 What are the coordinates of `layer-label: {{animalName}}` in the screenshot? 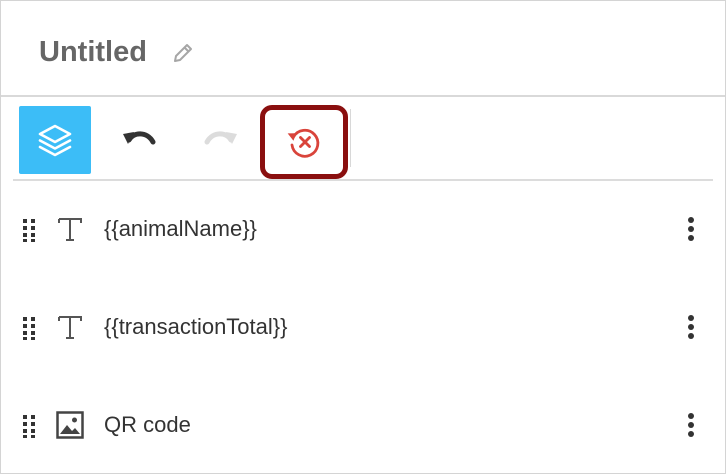 It's located at (180, 228).